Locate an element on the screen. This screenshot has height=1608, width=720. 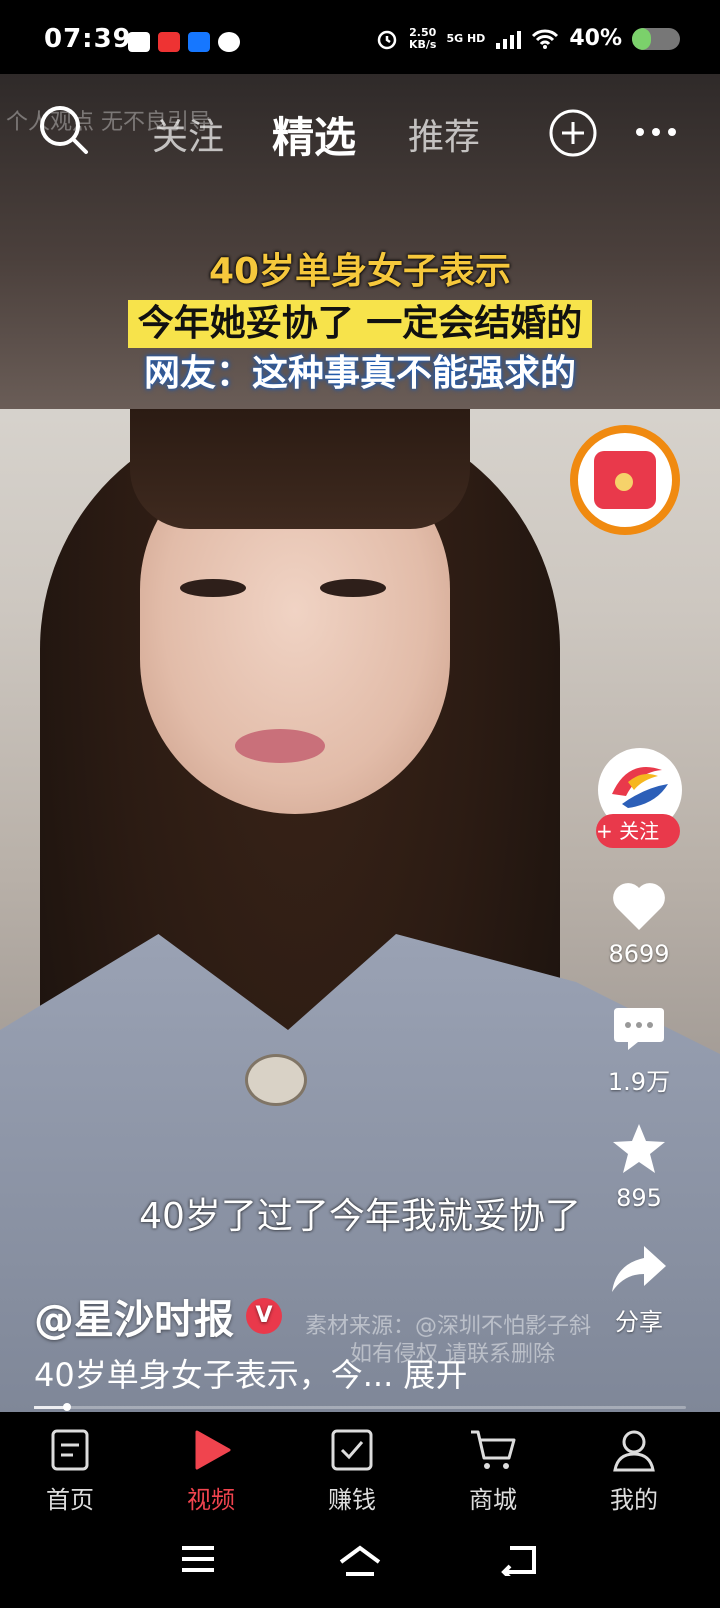
follow-button: + 关注 is located at coordinates (638, 831).